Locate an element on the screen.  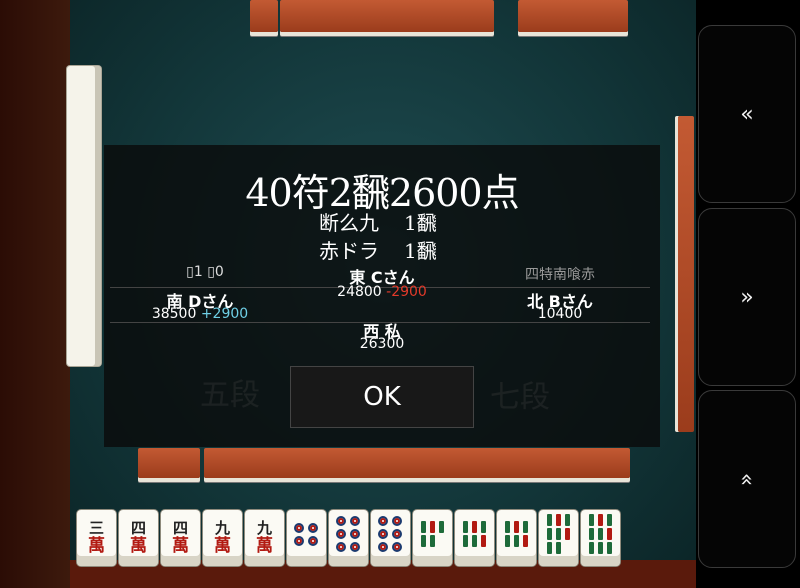
north-status: 四特南喰赤 is located at coordinates (560, 275).